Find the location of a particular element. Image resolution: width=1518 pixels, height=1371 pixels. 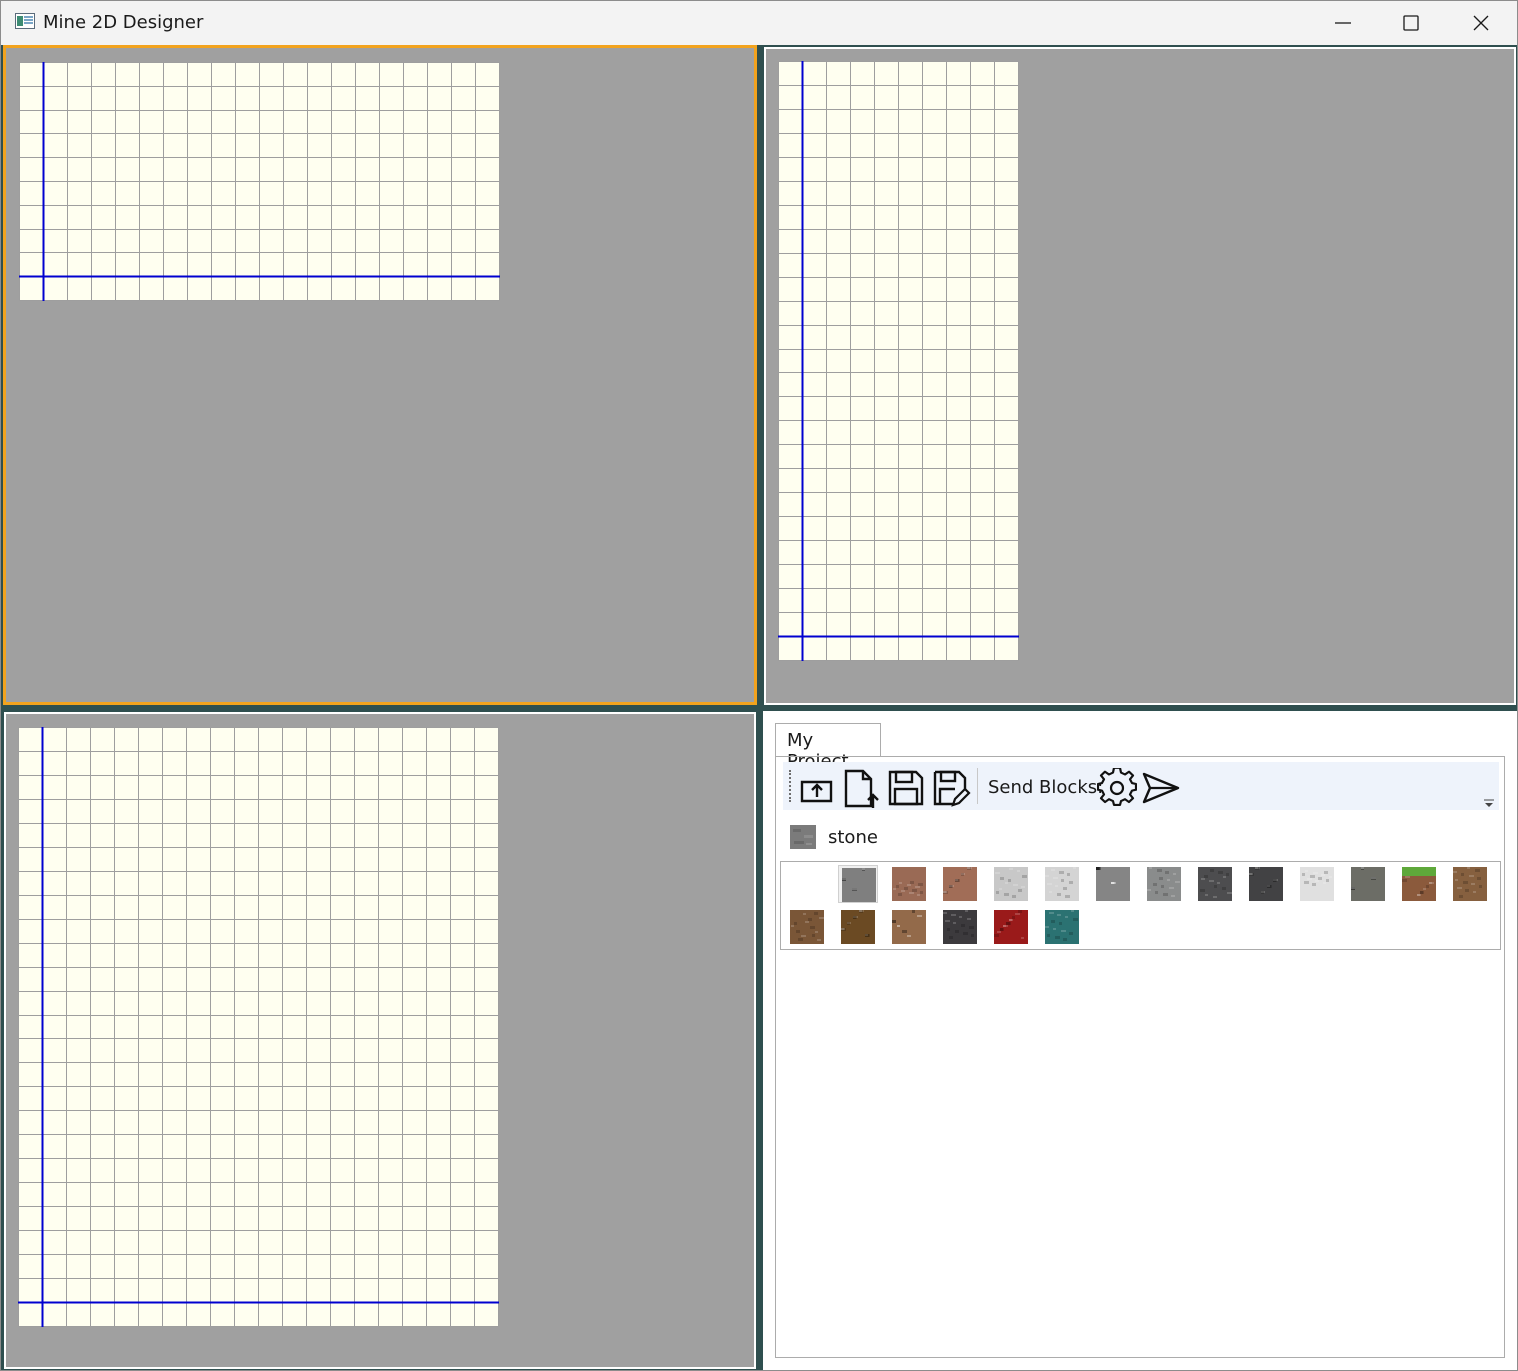

block-polished-diorite is located at coordinates (1062, 884).